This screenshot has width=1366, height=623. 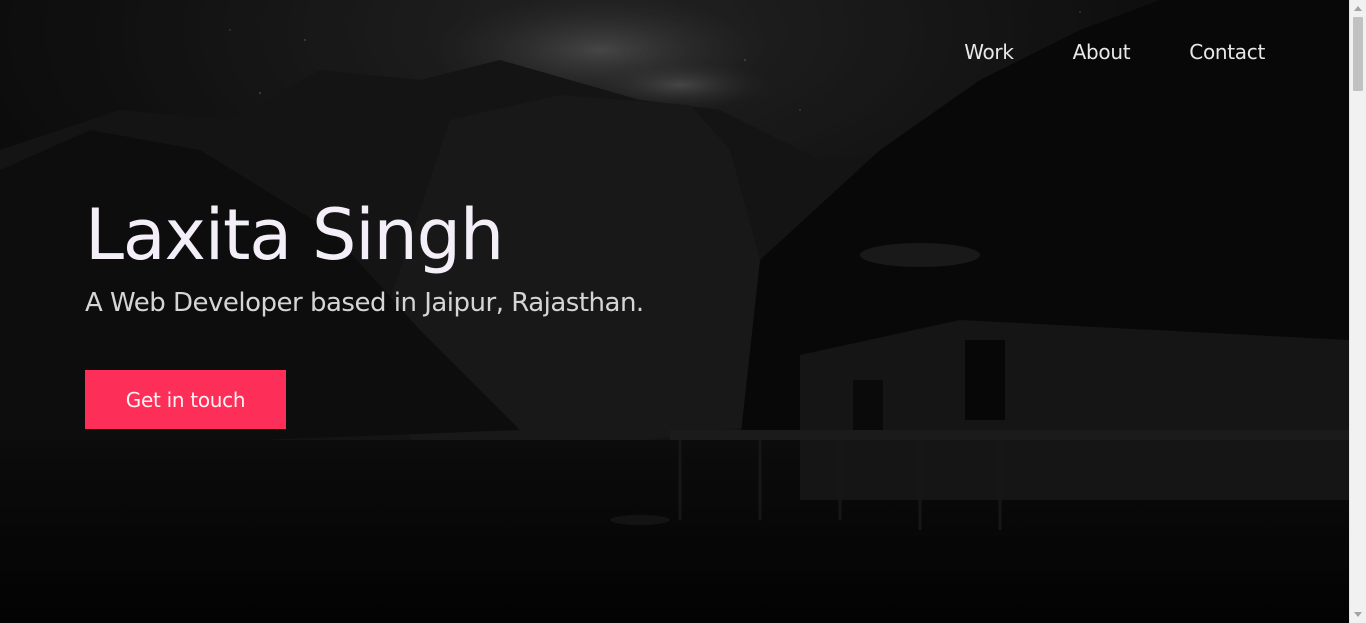 I want to click on get-in-touch-button: Get in touch, so click(x=185, y=399).